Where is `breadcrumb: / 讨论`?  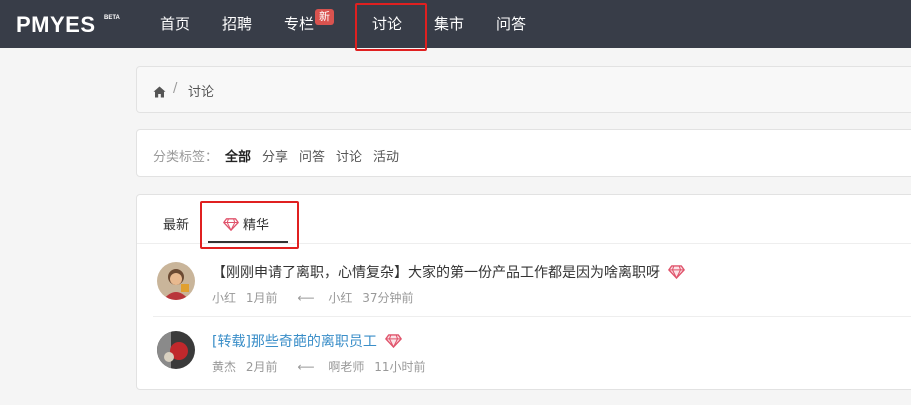 breadcrumb: / 讨论 is located at coordinates (523, 89).